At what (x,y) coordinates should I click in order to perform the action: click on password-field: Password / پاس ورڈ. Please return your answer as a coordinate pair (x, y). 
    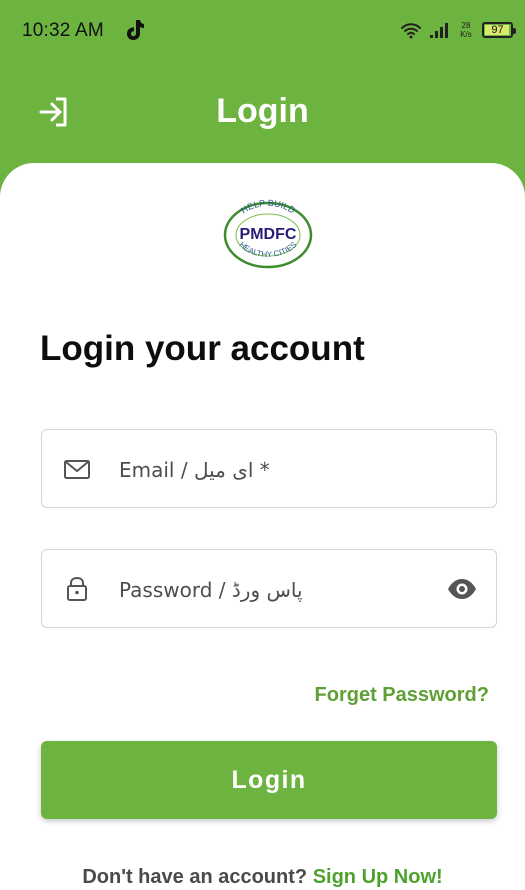
    Looking at the image, I should click on (269, 588).